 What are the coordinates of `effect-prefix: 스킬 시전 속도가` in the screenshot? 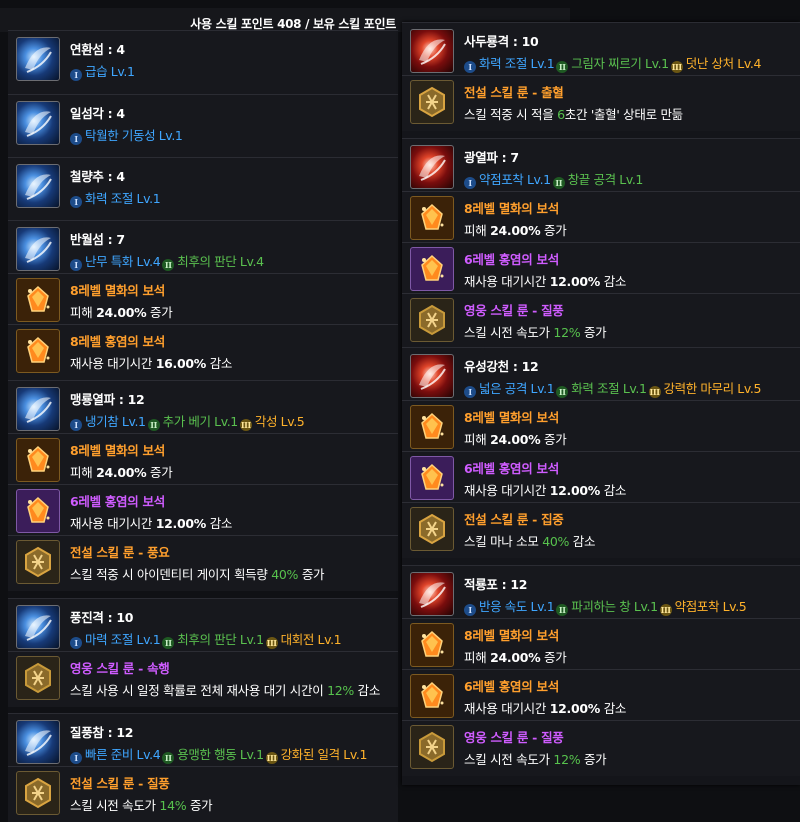 It's located at (509, 759).